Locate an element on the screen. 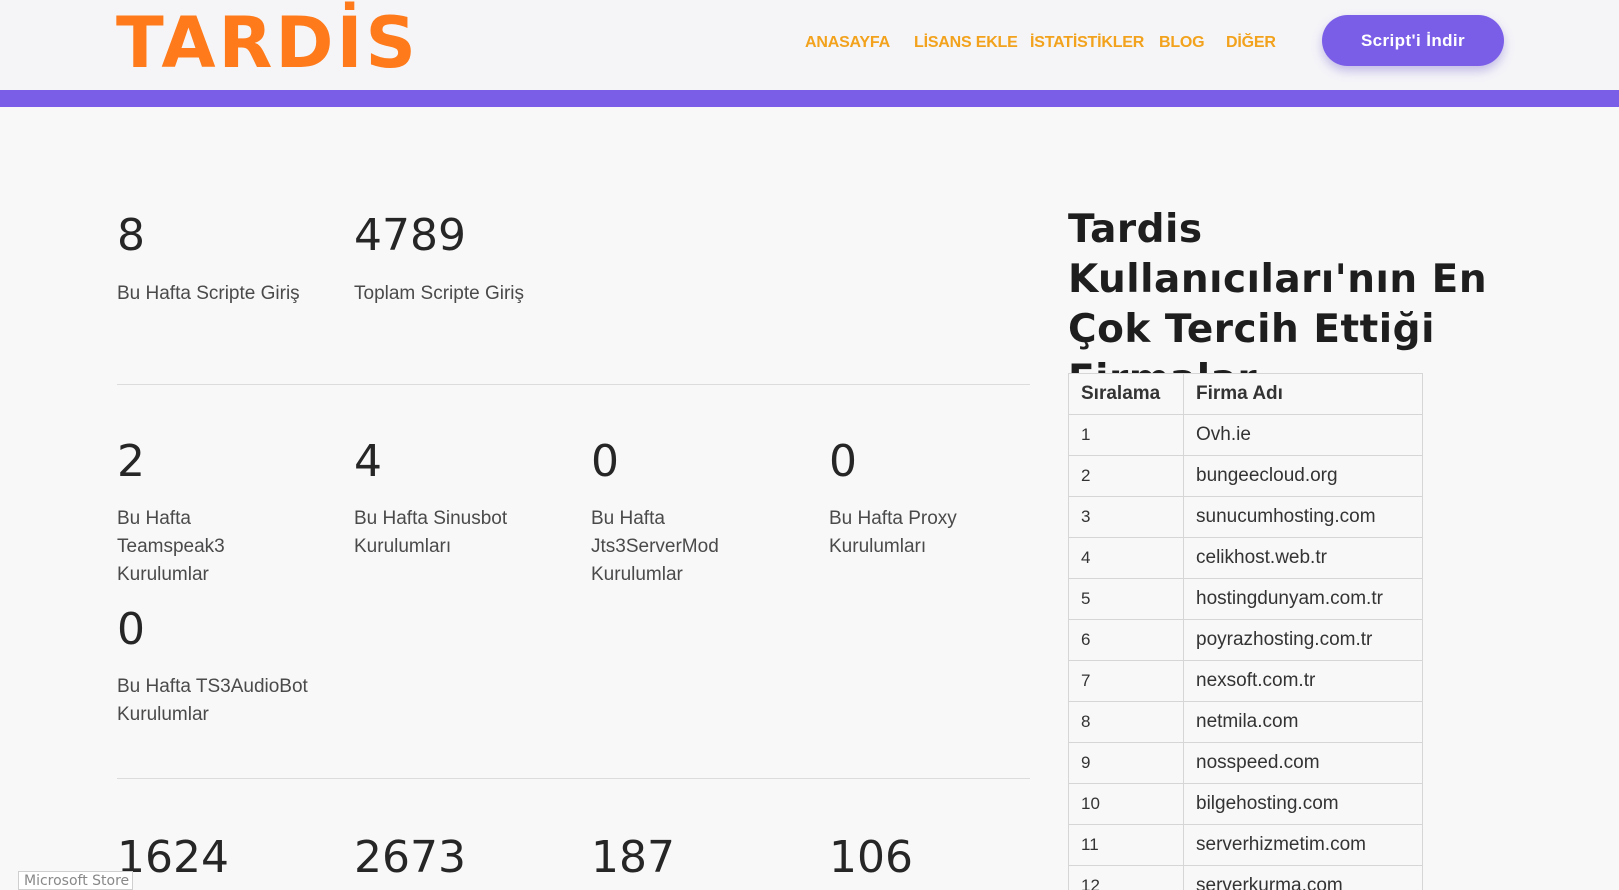 This screenshot has height=890, width=1619. nav-item-istatistikler: İSTATİSTİKLER is located at coordinates (1087, 43).